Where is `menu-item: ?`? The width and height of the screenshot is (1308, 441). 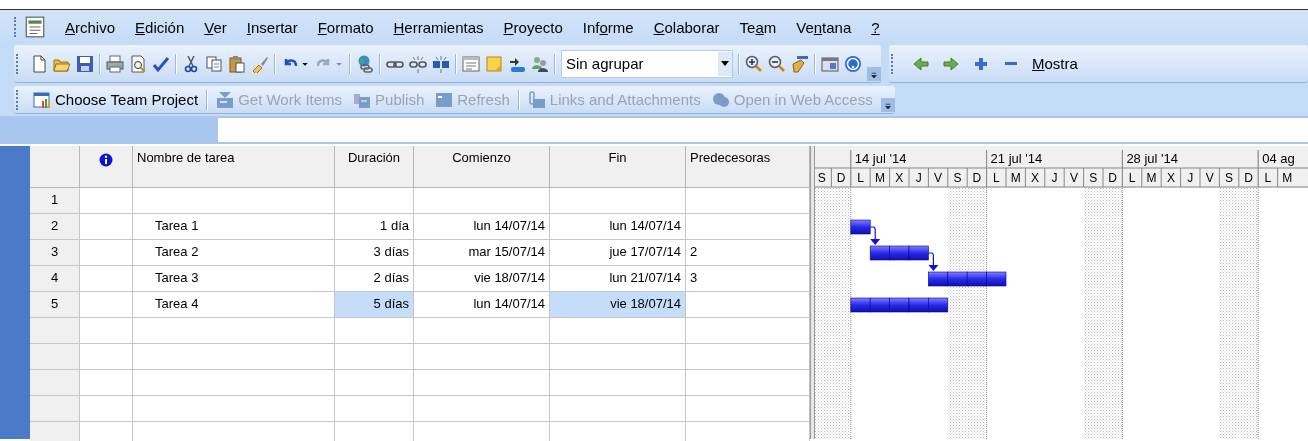 menu-item: ? is located at coordinates (875, 27).